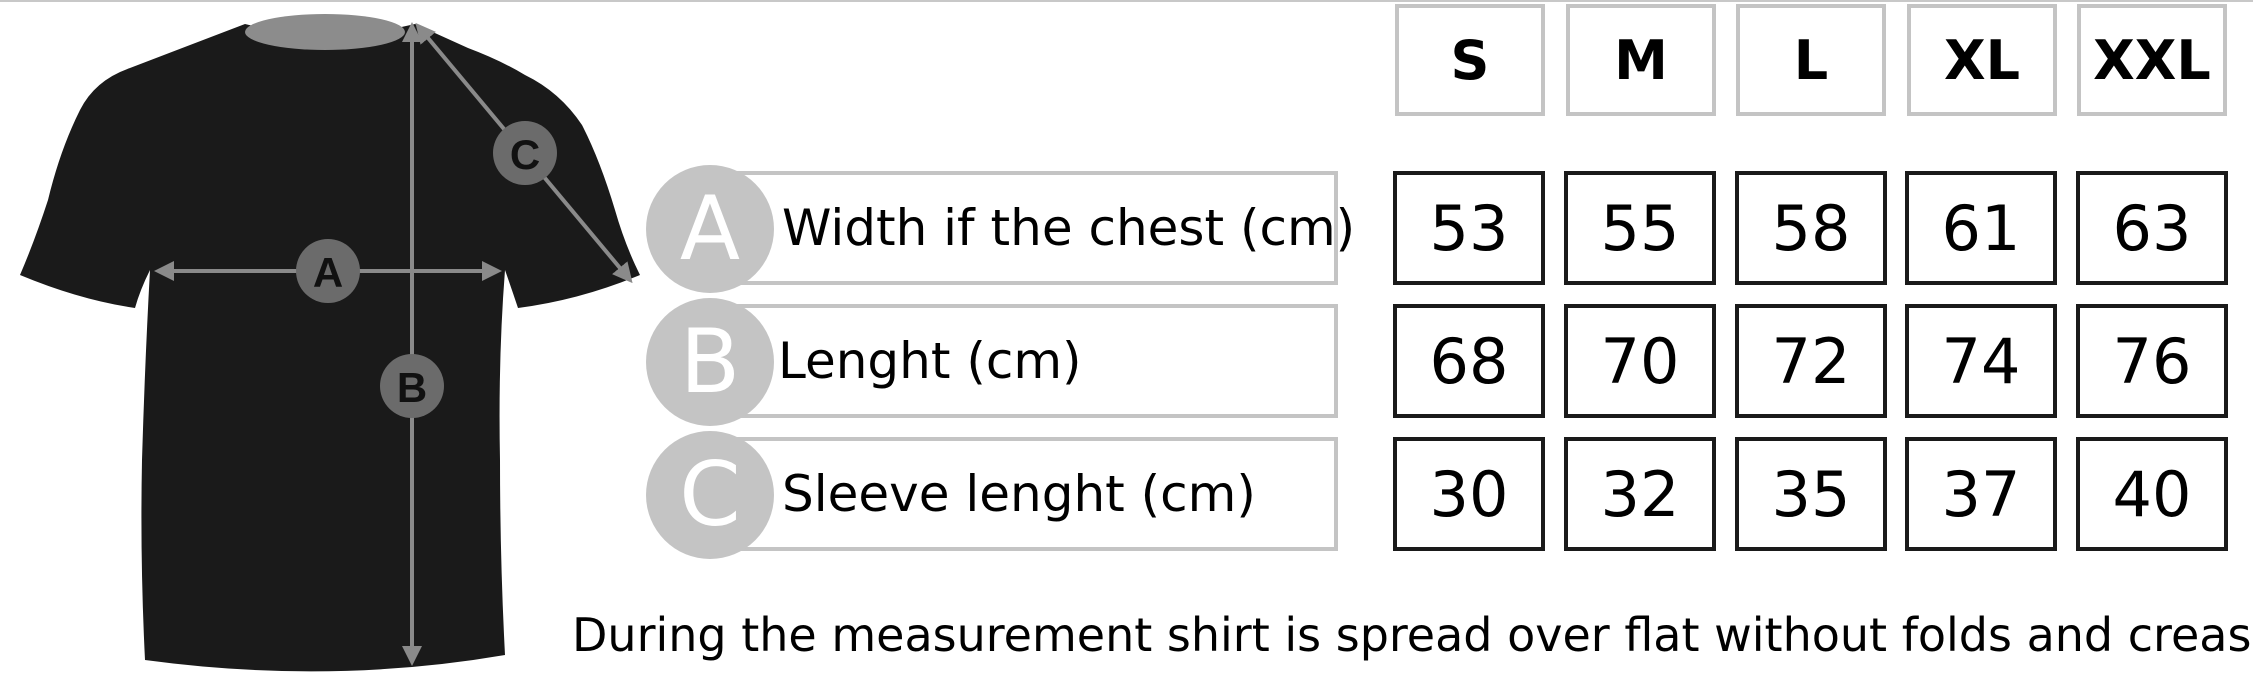  I want to click on collar, so click(325, 32).